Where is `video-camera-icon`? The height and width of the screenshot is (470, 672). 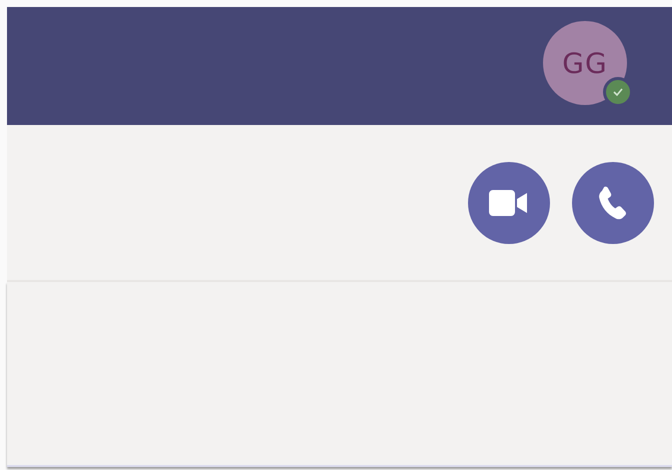
video-camera-icon is located at coordinates (509, 203).